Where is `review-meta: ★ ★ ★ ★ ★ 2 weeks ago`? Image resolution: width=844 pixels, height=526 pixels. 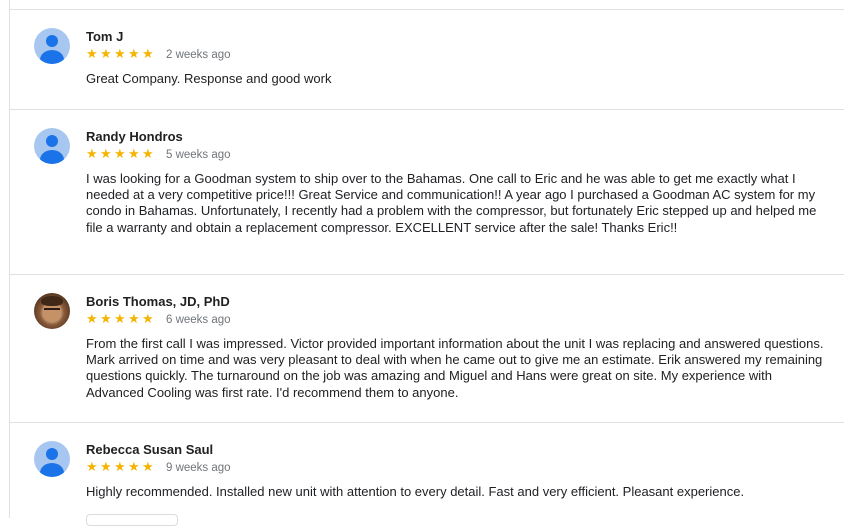 review-meta: ★ ★ ★ ★ ★ 2 weeks ago is located at coordinates (158, 55).